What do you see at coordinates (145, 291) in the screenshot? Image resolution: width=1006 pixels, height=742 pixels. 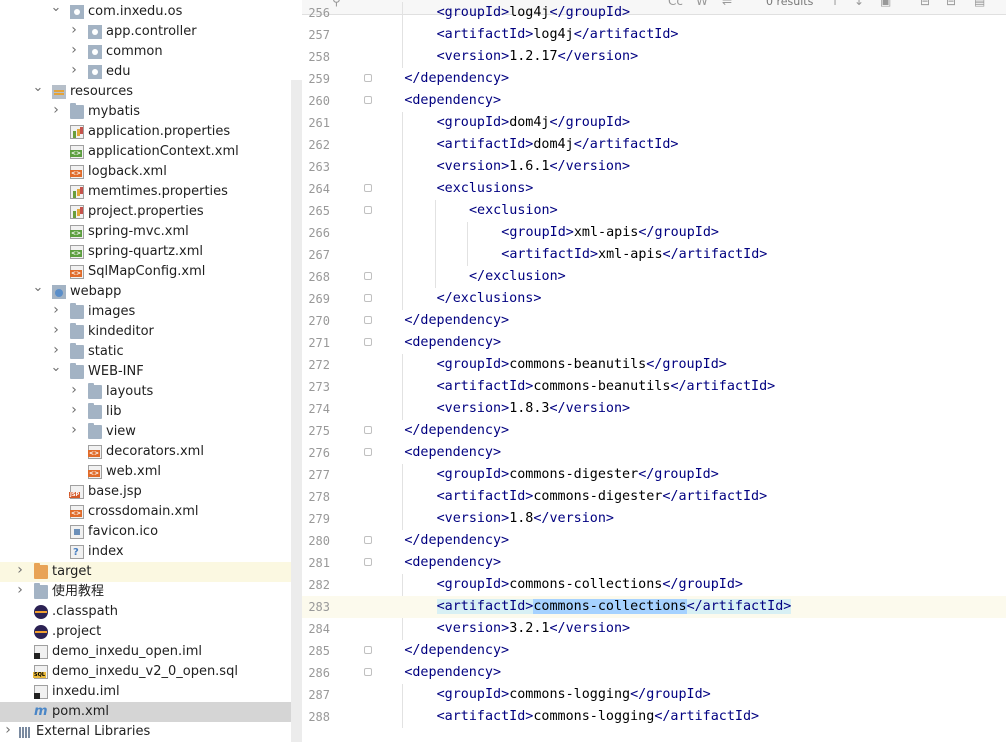 I see `tree-item: ⌄ webapp` at bounding box center [145, 291].